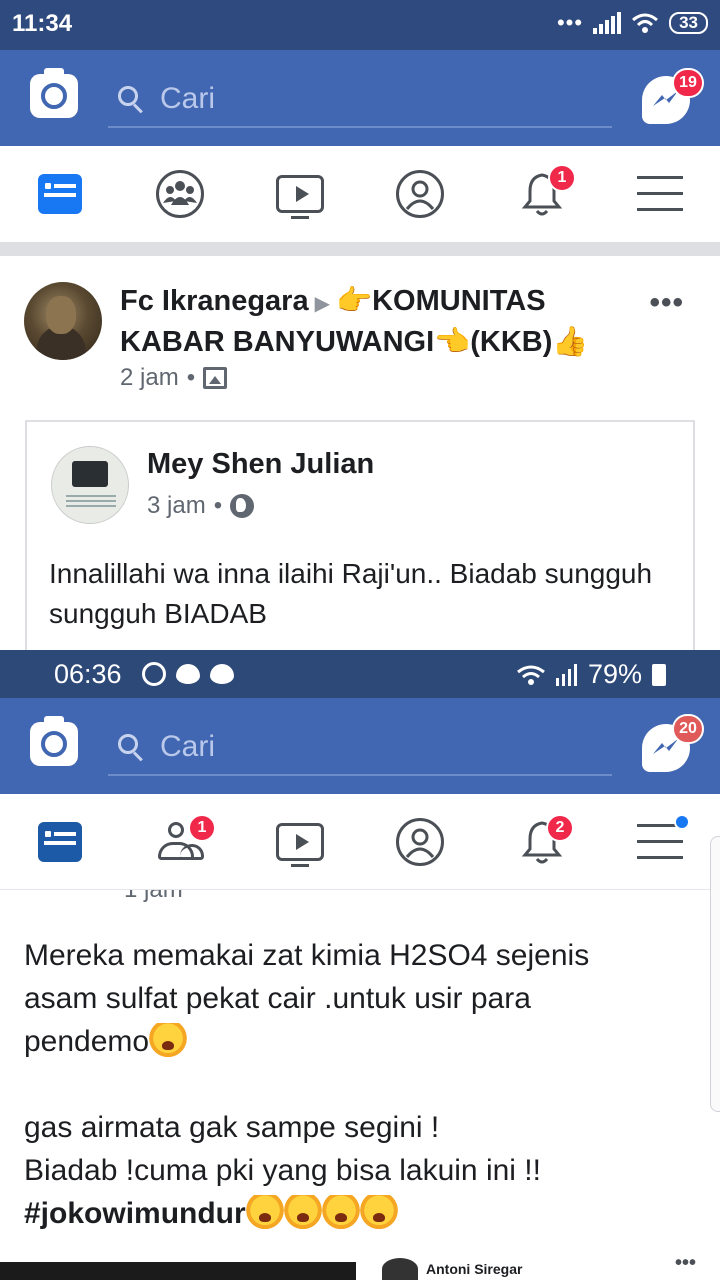 Image resolution: width=720 pixels, height=1280 pixels. I want to click on status-icons: ••• 33, so click(632, 23).